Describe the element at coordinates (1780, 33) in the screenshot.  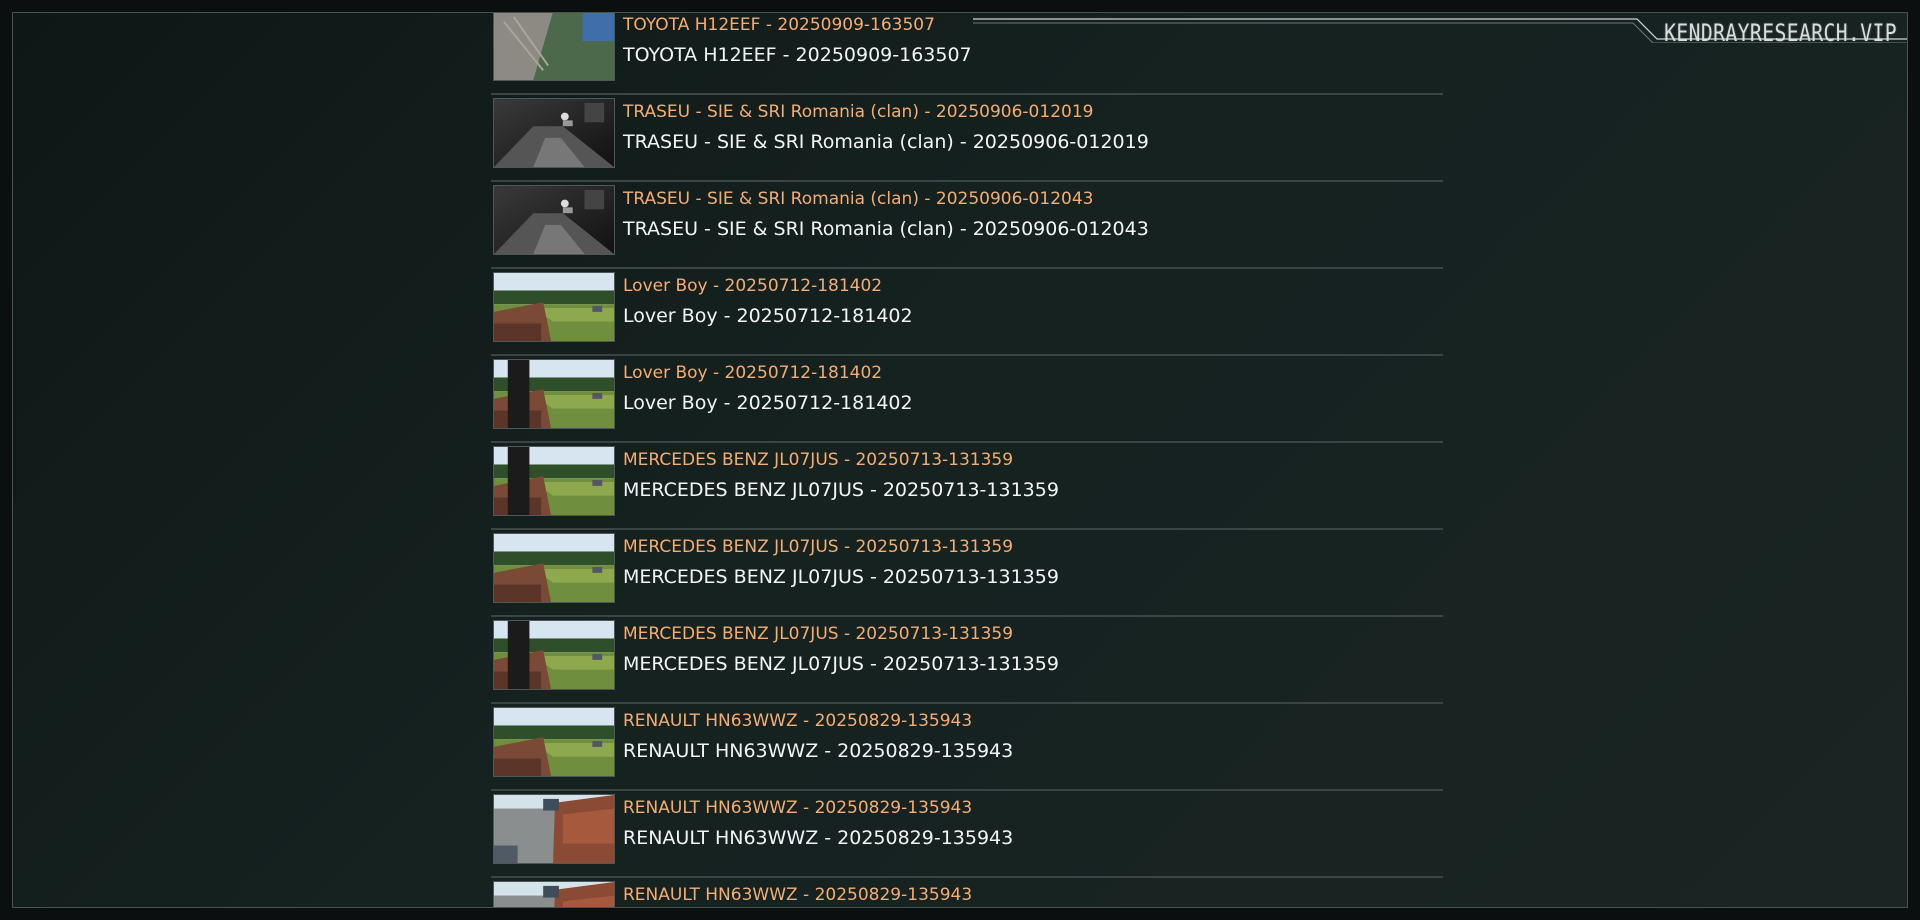
I see `brand-logo: KENDRAYRESEARCH.VIP` at that location.